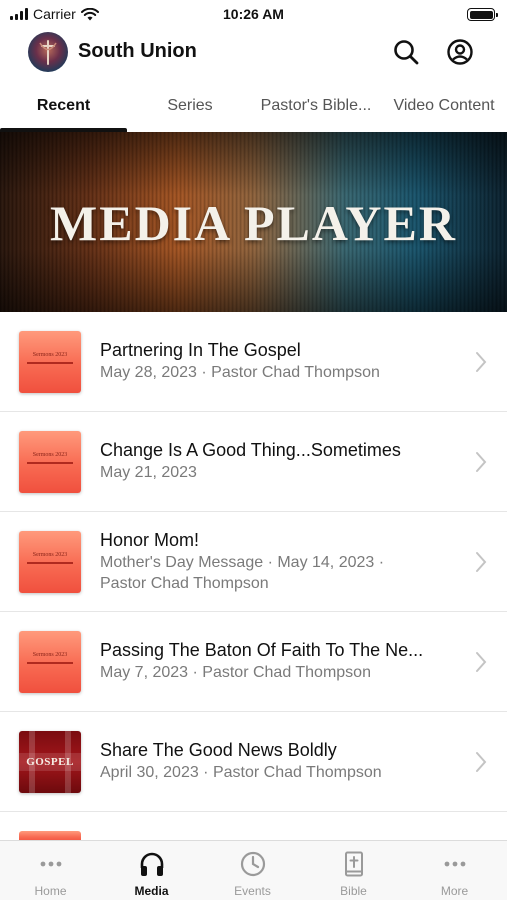 Image resolution: width=507 pixels, height=900 pixels. What do you see at coordinates (151, 891) in the screenshot?
I see `nav-label: Media` at bounding box center [151, 891].